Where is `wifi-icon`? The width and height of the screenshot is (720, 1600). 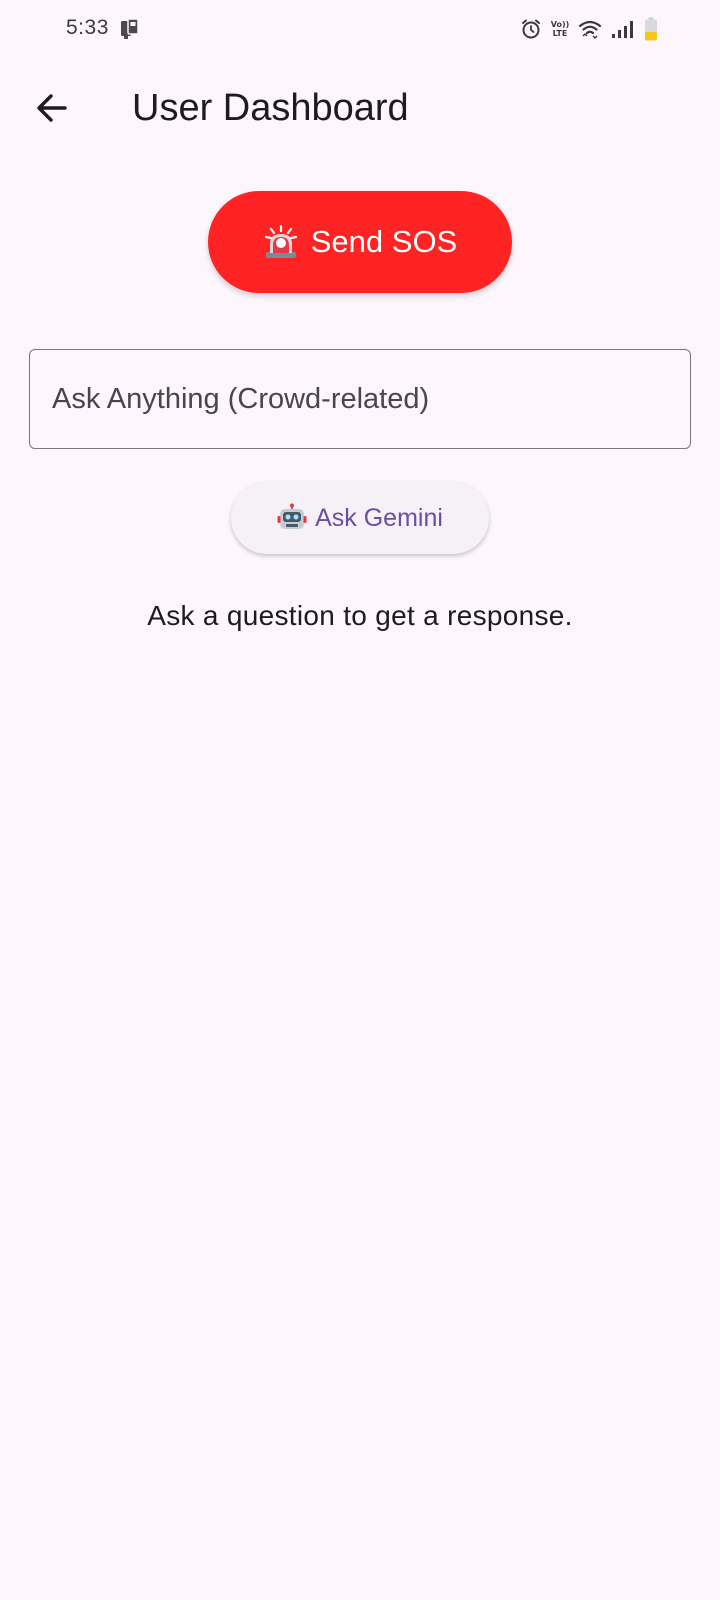 wifi-icon is located at coordinates (590, 29).